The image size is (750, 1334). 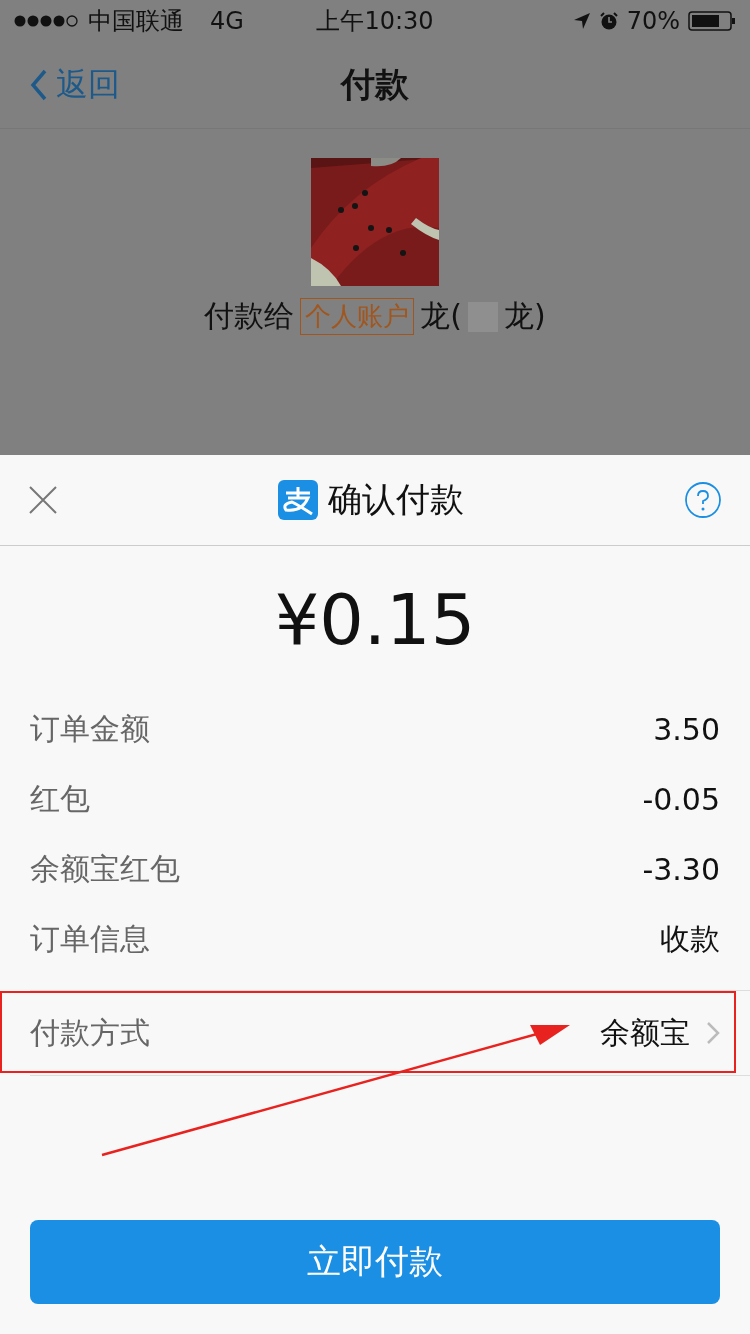 What do you see at coordinates (653, 21) in the screenshot?
I see `battery-percent: 70%` at bounding box center [653, 21].